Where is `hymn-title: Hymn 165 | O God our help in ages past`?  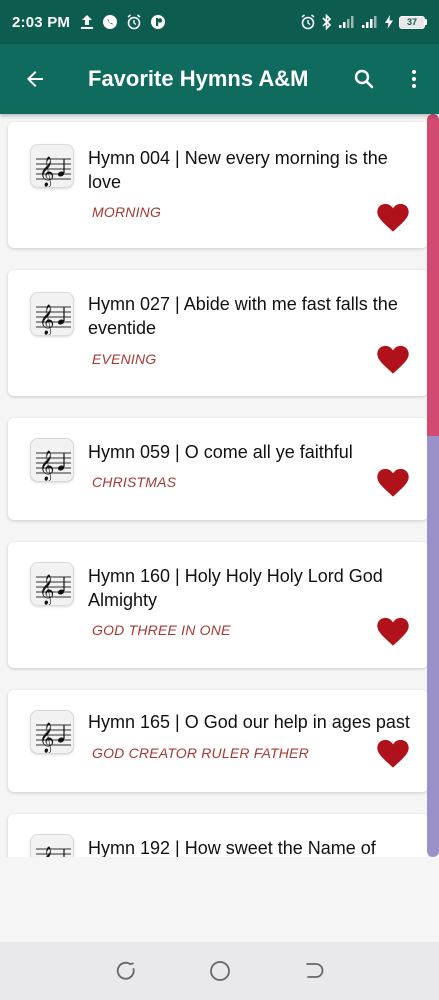 hymn-title: Hymn 165 | O God our help in ages past is located at coordinates (249, 722).